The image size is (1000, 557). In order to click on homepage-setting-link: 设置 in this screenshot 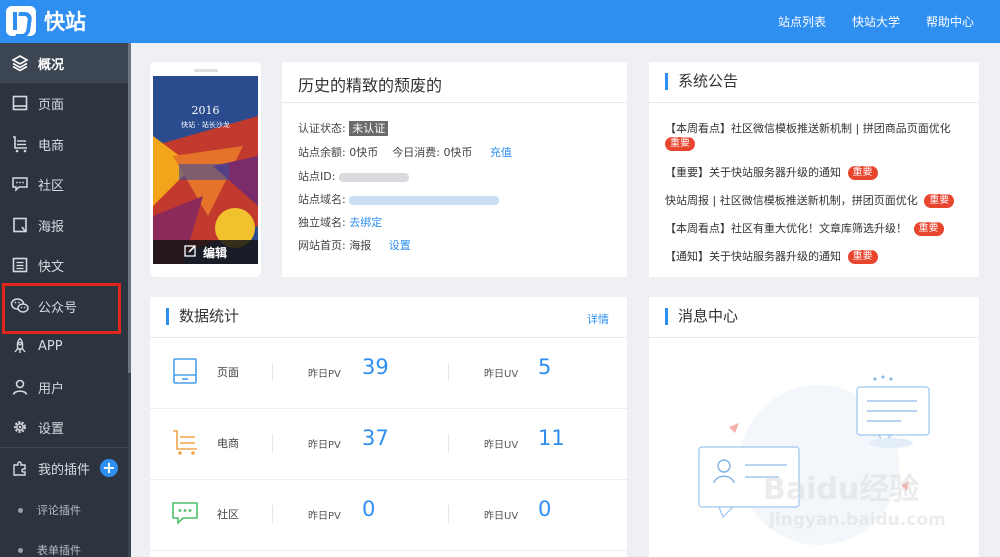, I will do `click(400, 245)`.